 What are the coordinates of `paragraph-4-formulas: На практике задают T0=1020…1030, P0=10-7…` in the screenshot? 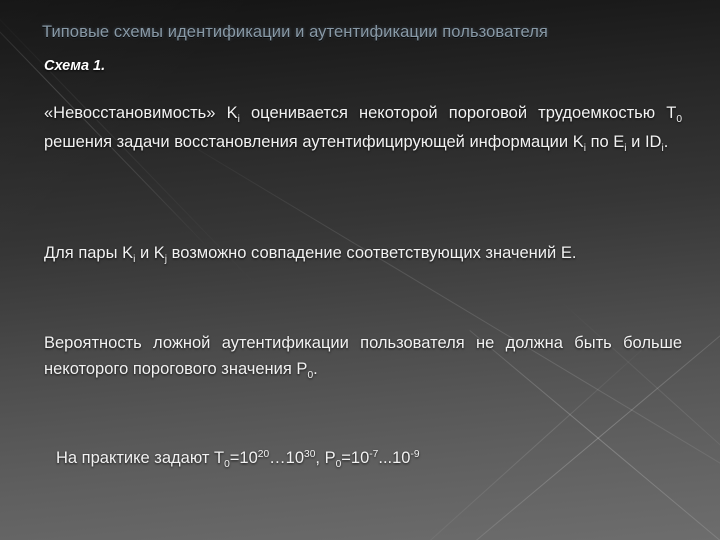 It's located at (238, 459).